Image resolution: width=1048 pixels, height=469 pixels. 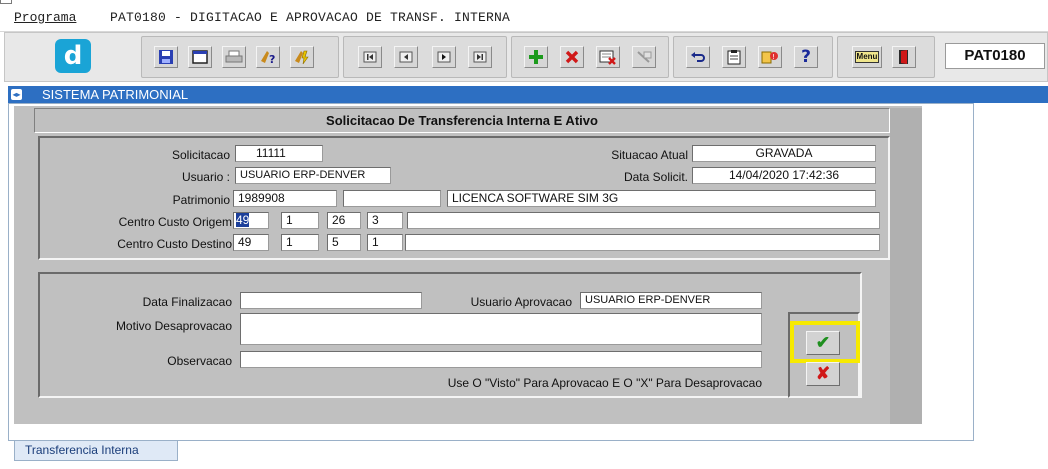 I want to click on menu-programa-label: Programa, so click(x=45, y=17).